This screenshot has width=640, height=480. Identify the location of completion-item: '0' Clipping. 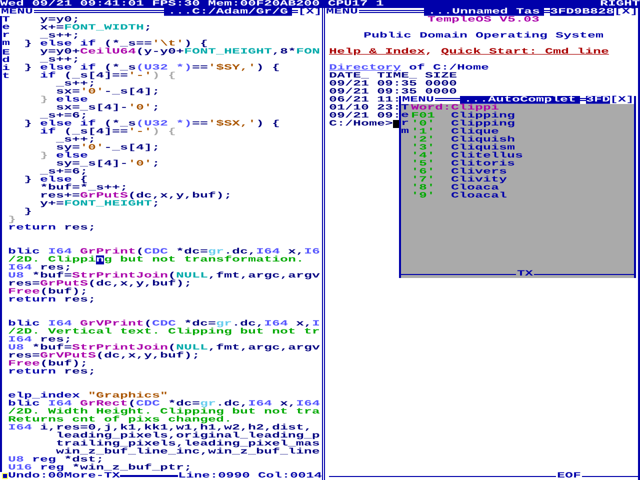
(467, 124).